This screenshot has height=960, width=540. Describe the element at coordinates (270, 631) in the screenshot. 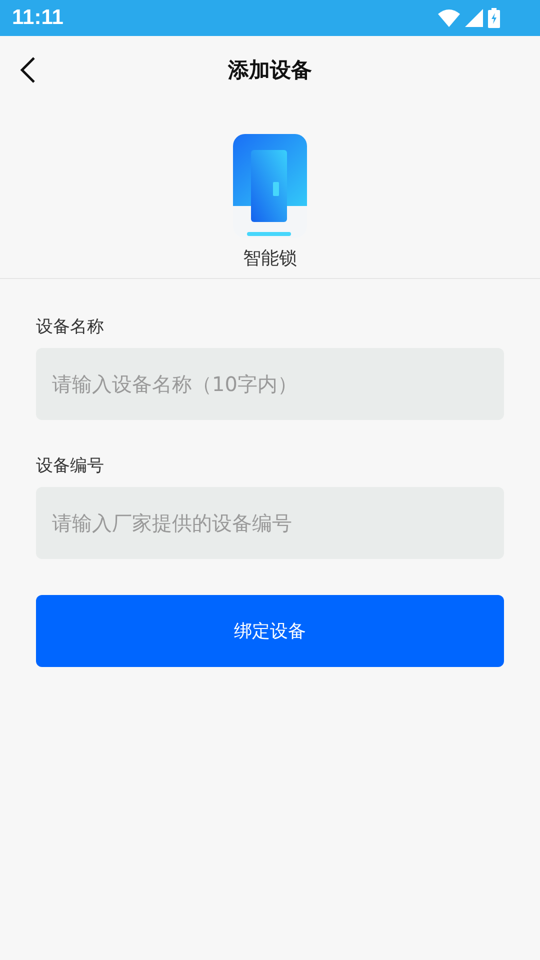

I see `bind-button: 绑定设备` at that location.